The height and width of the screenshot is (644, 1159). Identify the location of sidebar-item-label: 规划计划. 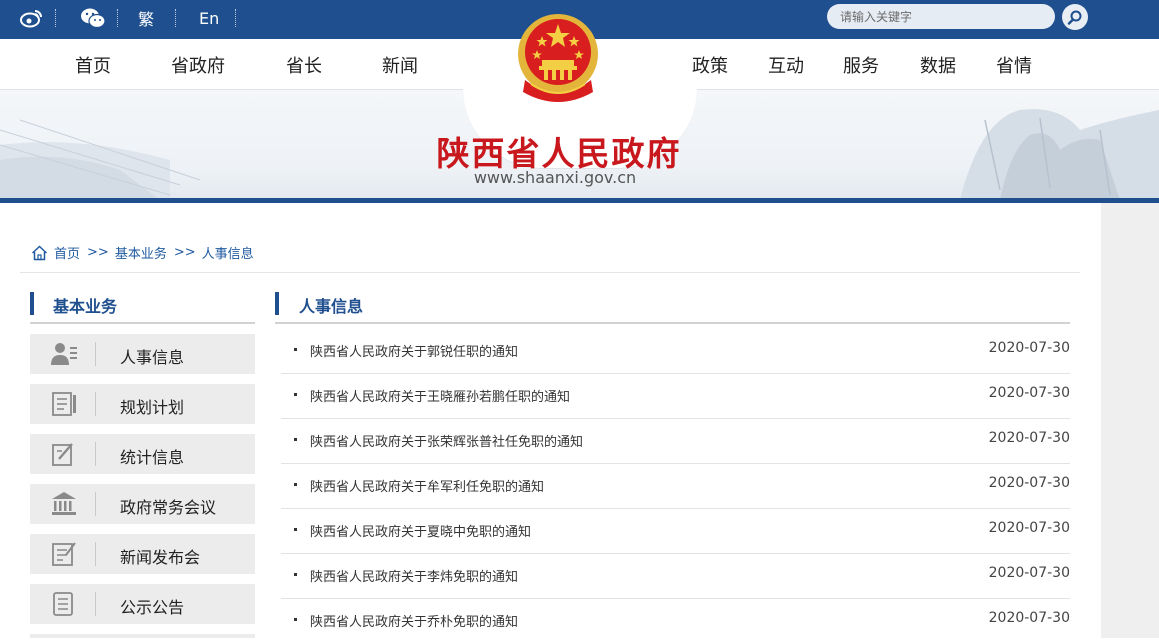
(152, 407).